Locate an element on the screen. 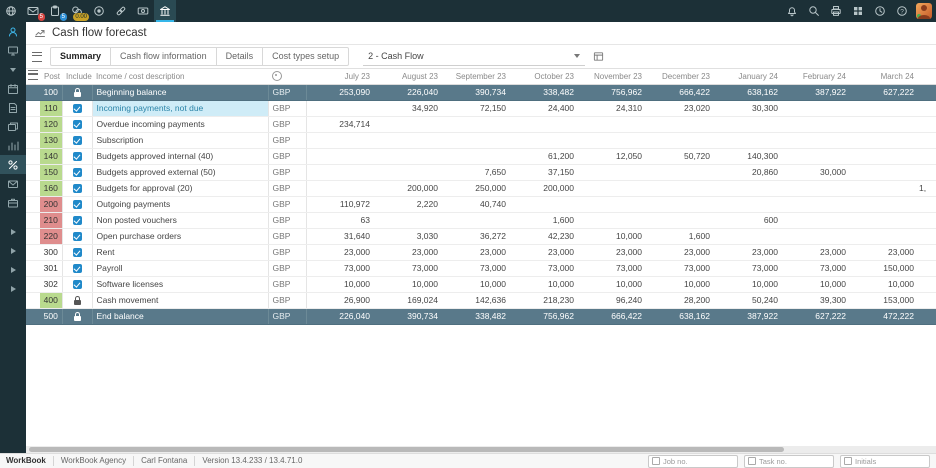 Image resolution: width=936 pixels, height=468 pixels. value-cell: 12,050 is located at coordinates (612, 156).